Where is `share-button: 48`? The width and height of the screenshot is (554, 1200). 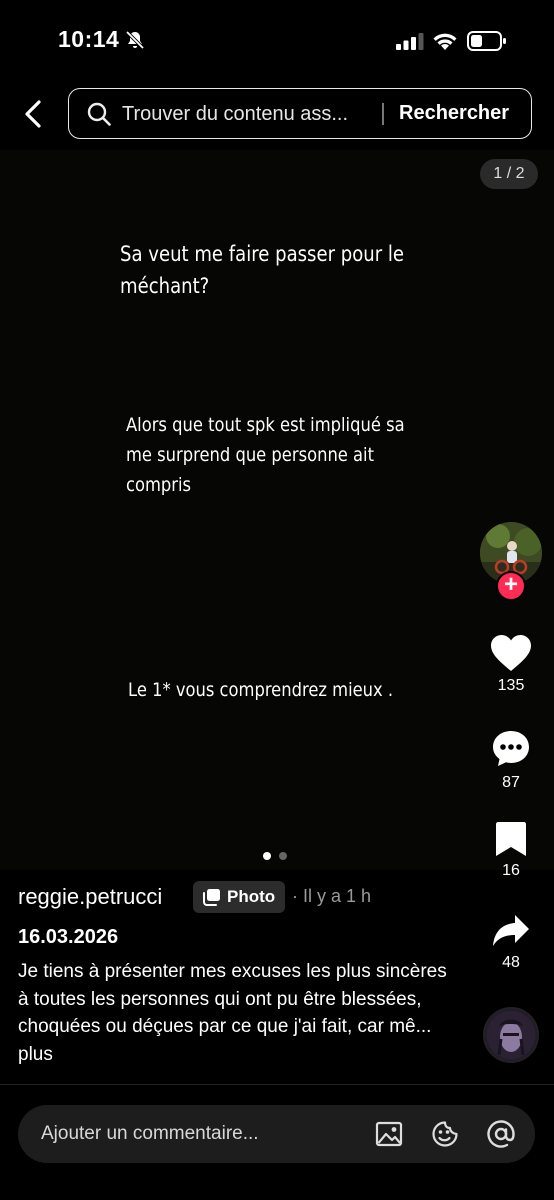
share-button: 48 is located at coordinates (511, 942).